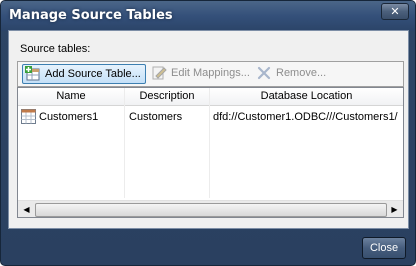 The width and height of the screenshot is (416, 266). I want to click on dialog-footer: Close, so click(208, 247).